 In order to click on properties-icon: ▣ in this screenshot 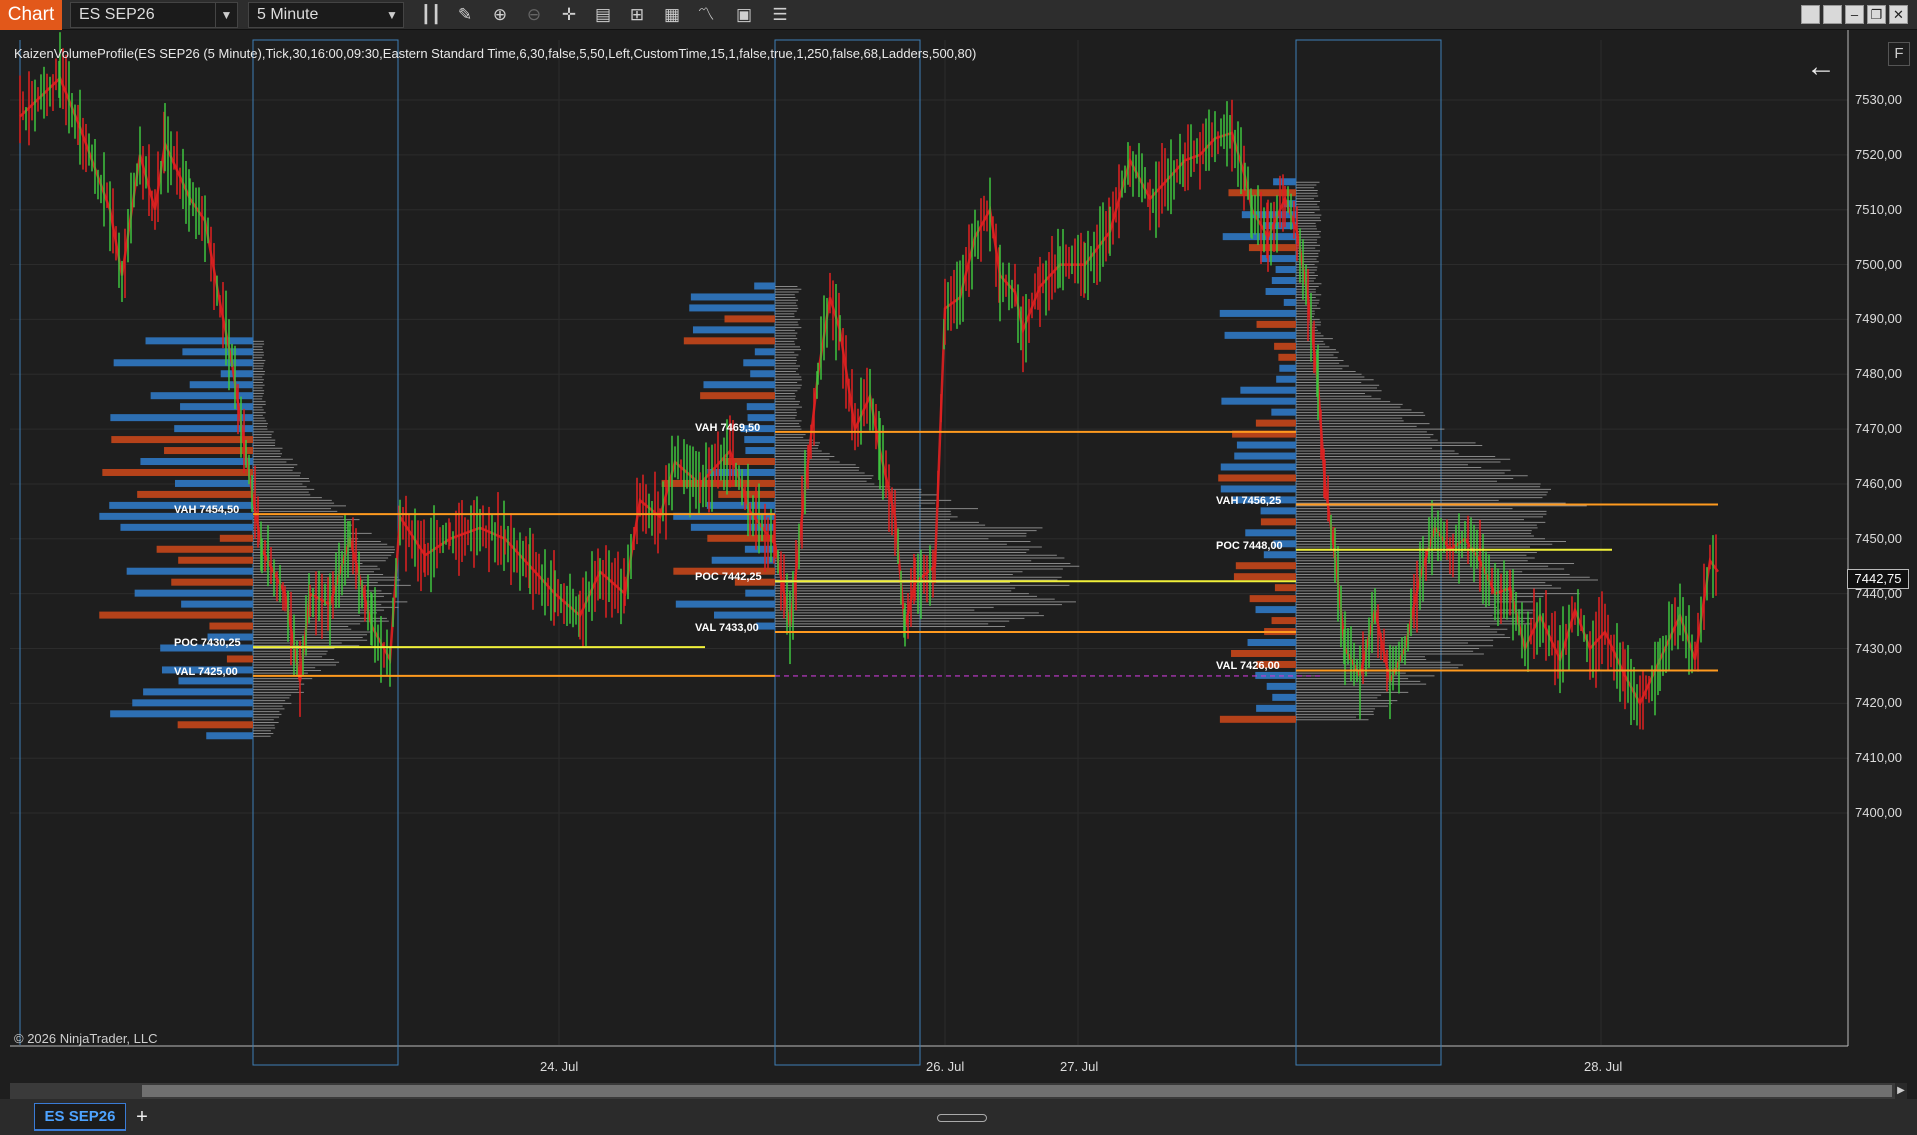, I will do `click(744, 15)`.